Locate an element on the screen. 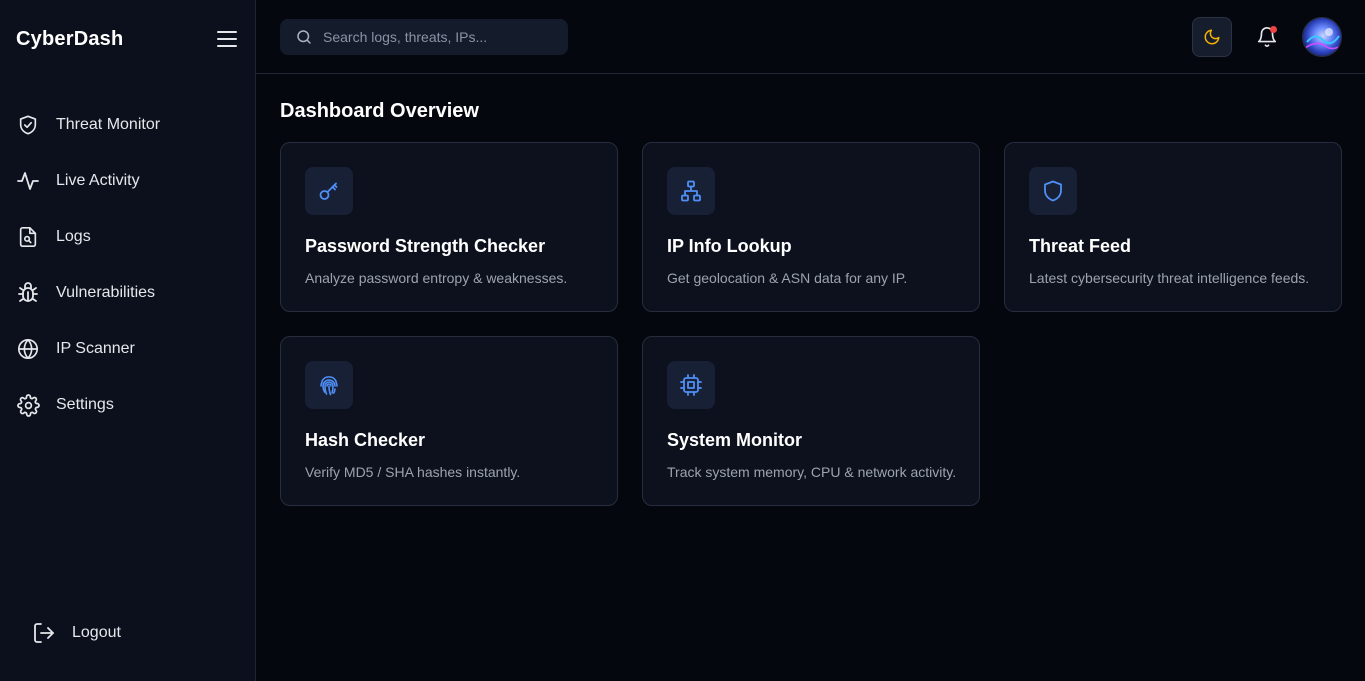 This screenshot has height=681, width=1365. card-title: Threat Feed is located at coordinates (1080, 246).